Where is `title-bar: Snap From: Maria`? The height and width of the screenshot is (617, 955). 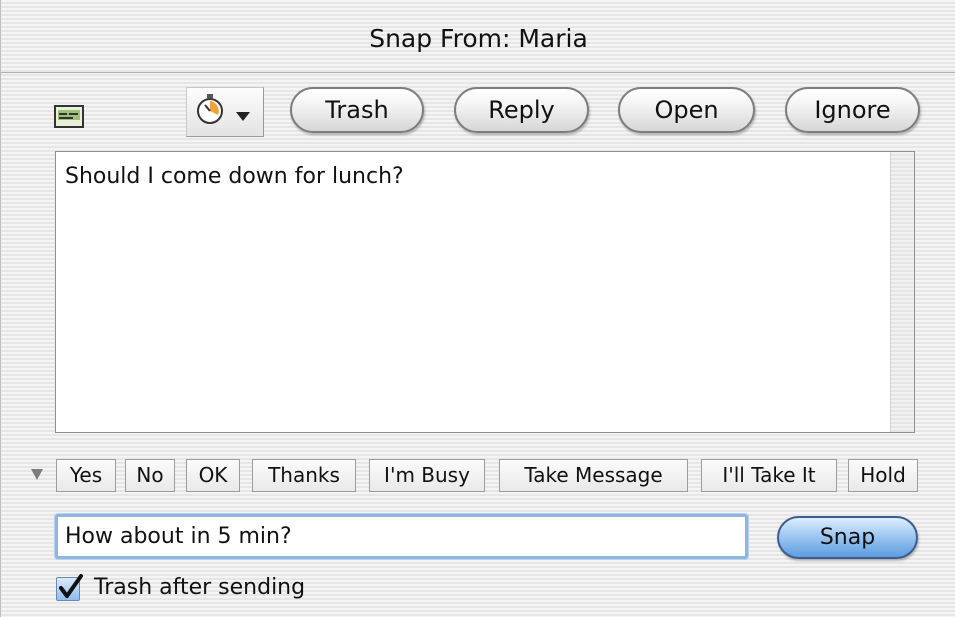 title-bar: Snap From: Maria is located at coordinates (478, 36).